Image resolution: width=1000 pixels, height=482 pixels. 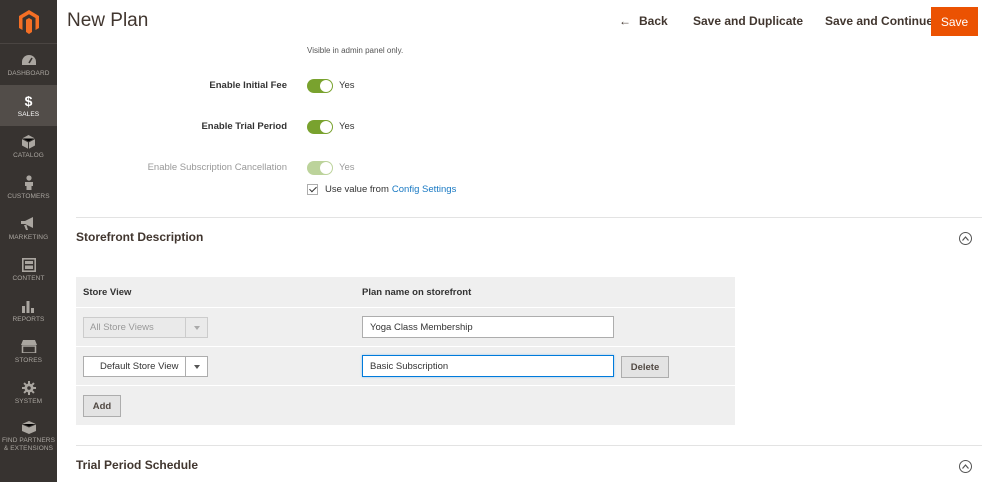 What do you see at coordinates (417, 292) in the screenshot?
I see `plan-name-column-header: Plan name on storefront` at bounding box center [417, 292].